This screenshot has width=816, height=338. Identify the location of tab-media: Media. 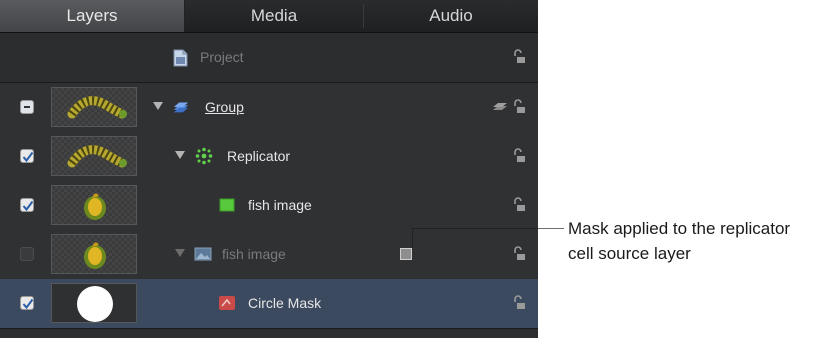
(274, 16).